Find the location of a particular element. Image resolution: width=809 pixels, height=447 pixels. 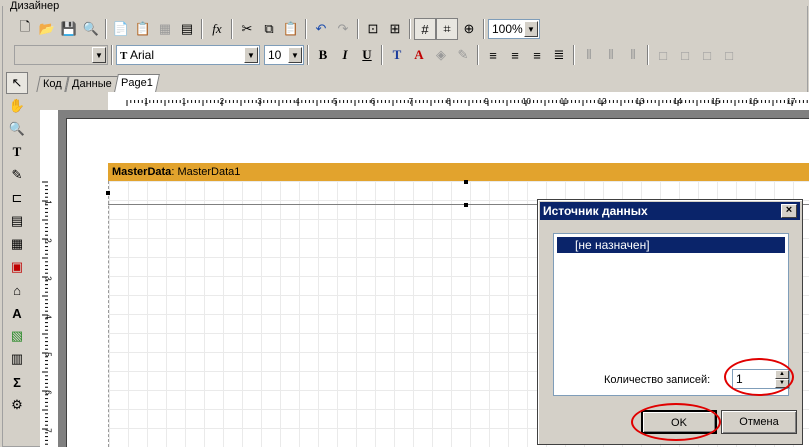

italic-button: I is located at coordinates (345, 55).